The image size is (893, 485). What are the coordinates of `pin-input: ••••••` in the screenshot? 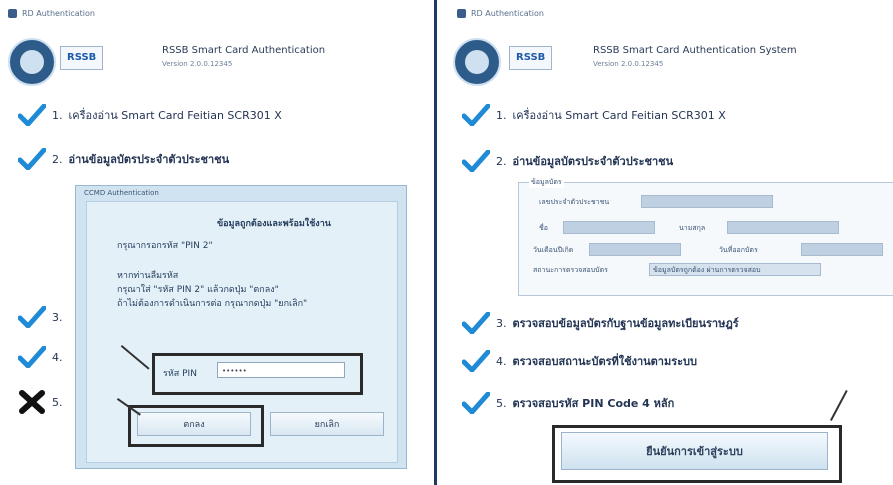 It's located at (281, 370).